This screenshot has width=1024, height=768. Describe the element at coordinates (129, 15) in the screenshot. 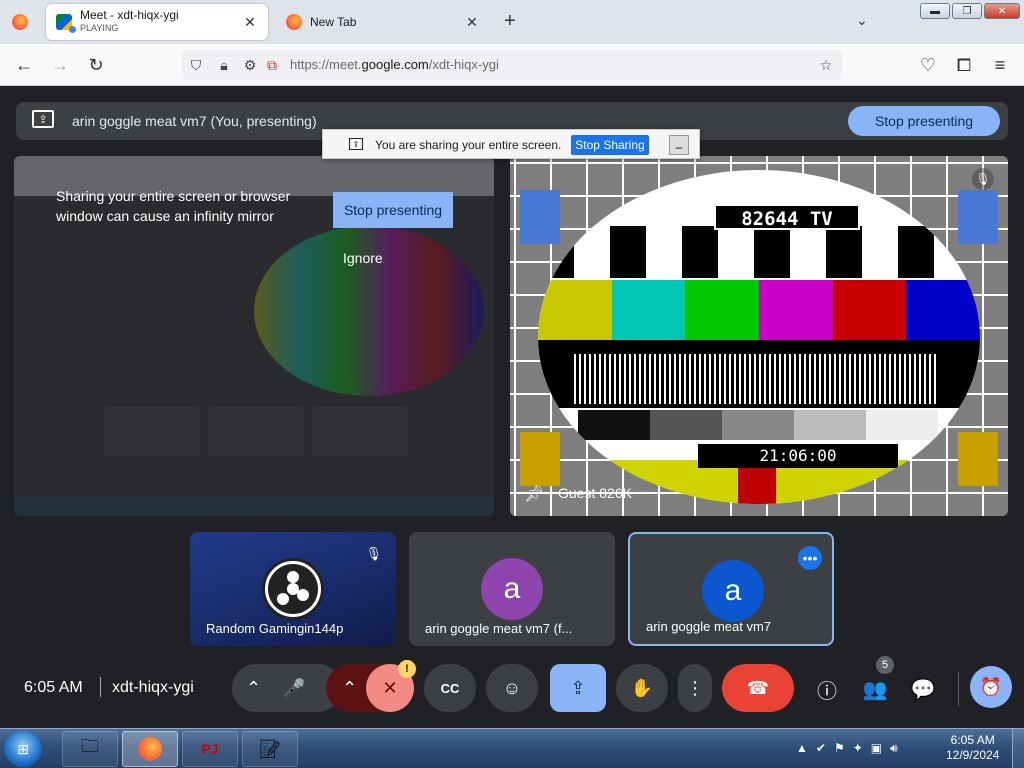

I see `tab-title: Meet - xdt-hiqx-ygi` at that location.